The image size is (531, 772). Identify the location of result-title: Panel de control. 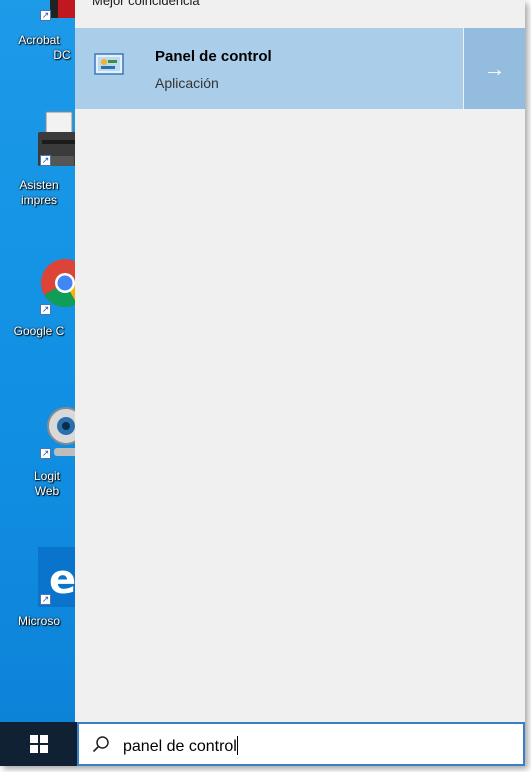
(213, 56).